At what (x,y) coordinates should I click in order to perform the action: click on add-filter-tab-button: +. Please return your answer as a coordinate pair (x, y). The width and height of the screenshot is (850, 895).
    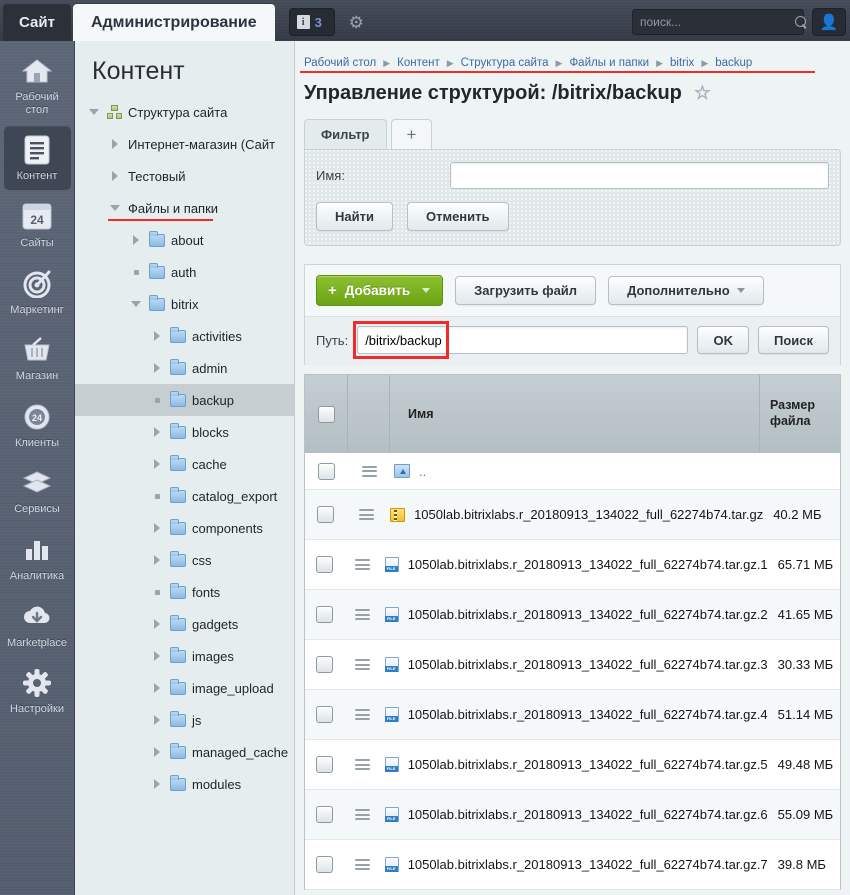
    Looking at the image, I should click on (411, 134).